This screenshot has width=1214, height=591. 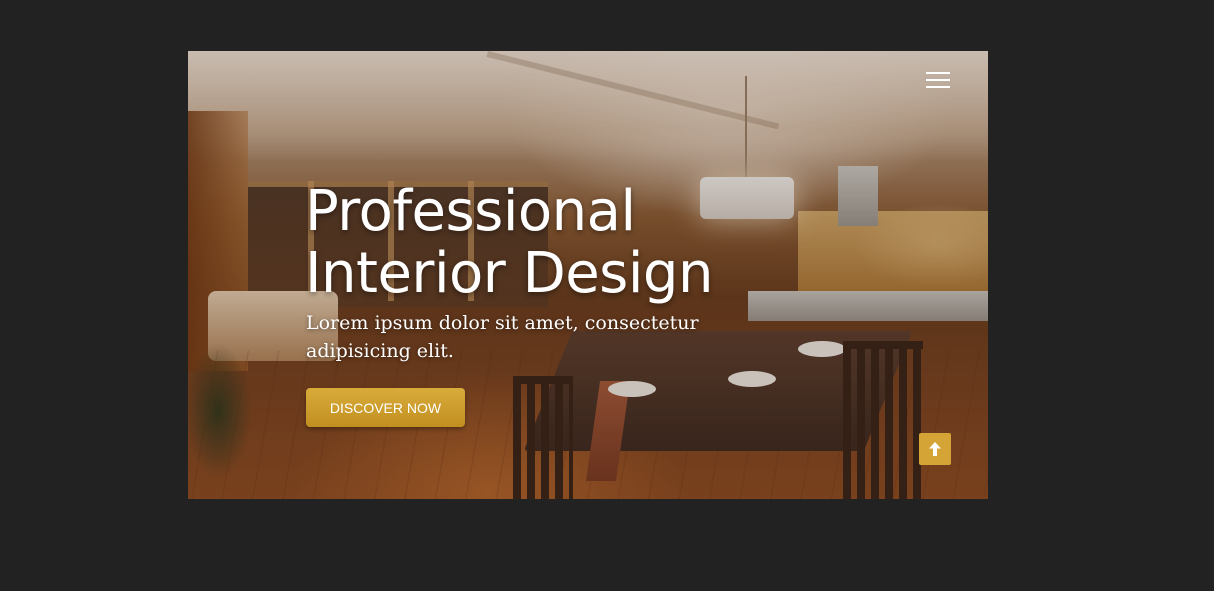 I want to click on arrow-up-icon, so click(x=935, y=449).